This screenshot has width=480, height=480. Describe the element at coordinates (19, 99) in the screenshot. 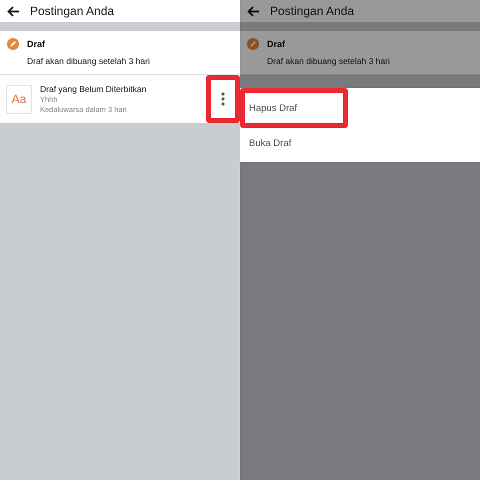

I see `draft-thumbnail: Aa` at that location.